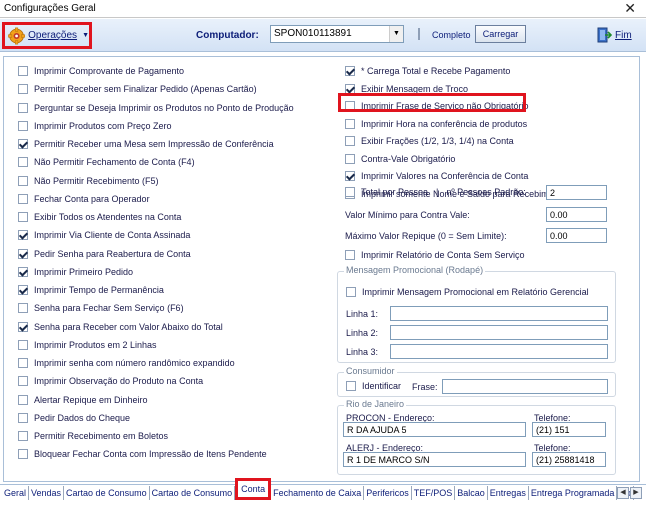  Describe the element at coordinates (576, 214) in the screenshot. I see `valor-minimo-input` at that location.